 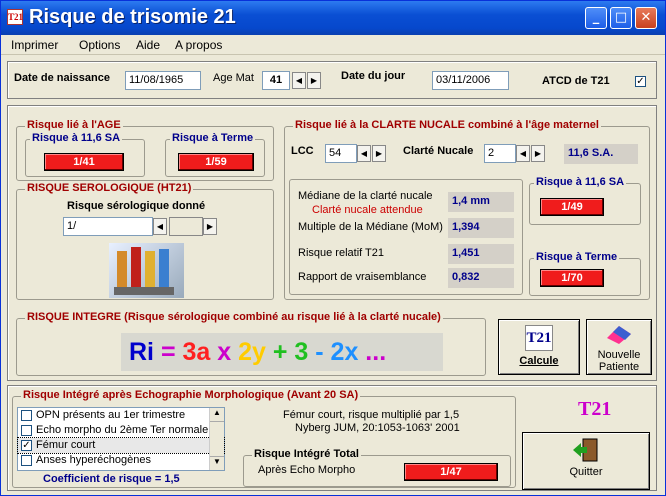 What do you see at coordinates (163, 80) in the screenshot?
I see `date-naissance-field: 11/08/1965` at bounding box center [163, 80].